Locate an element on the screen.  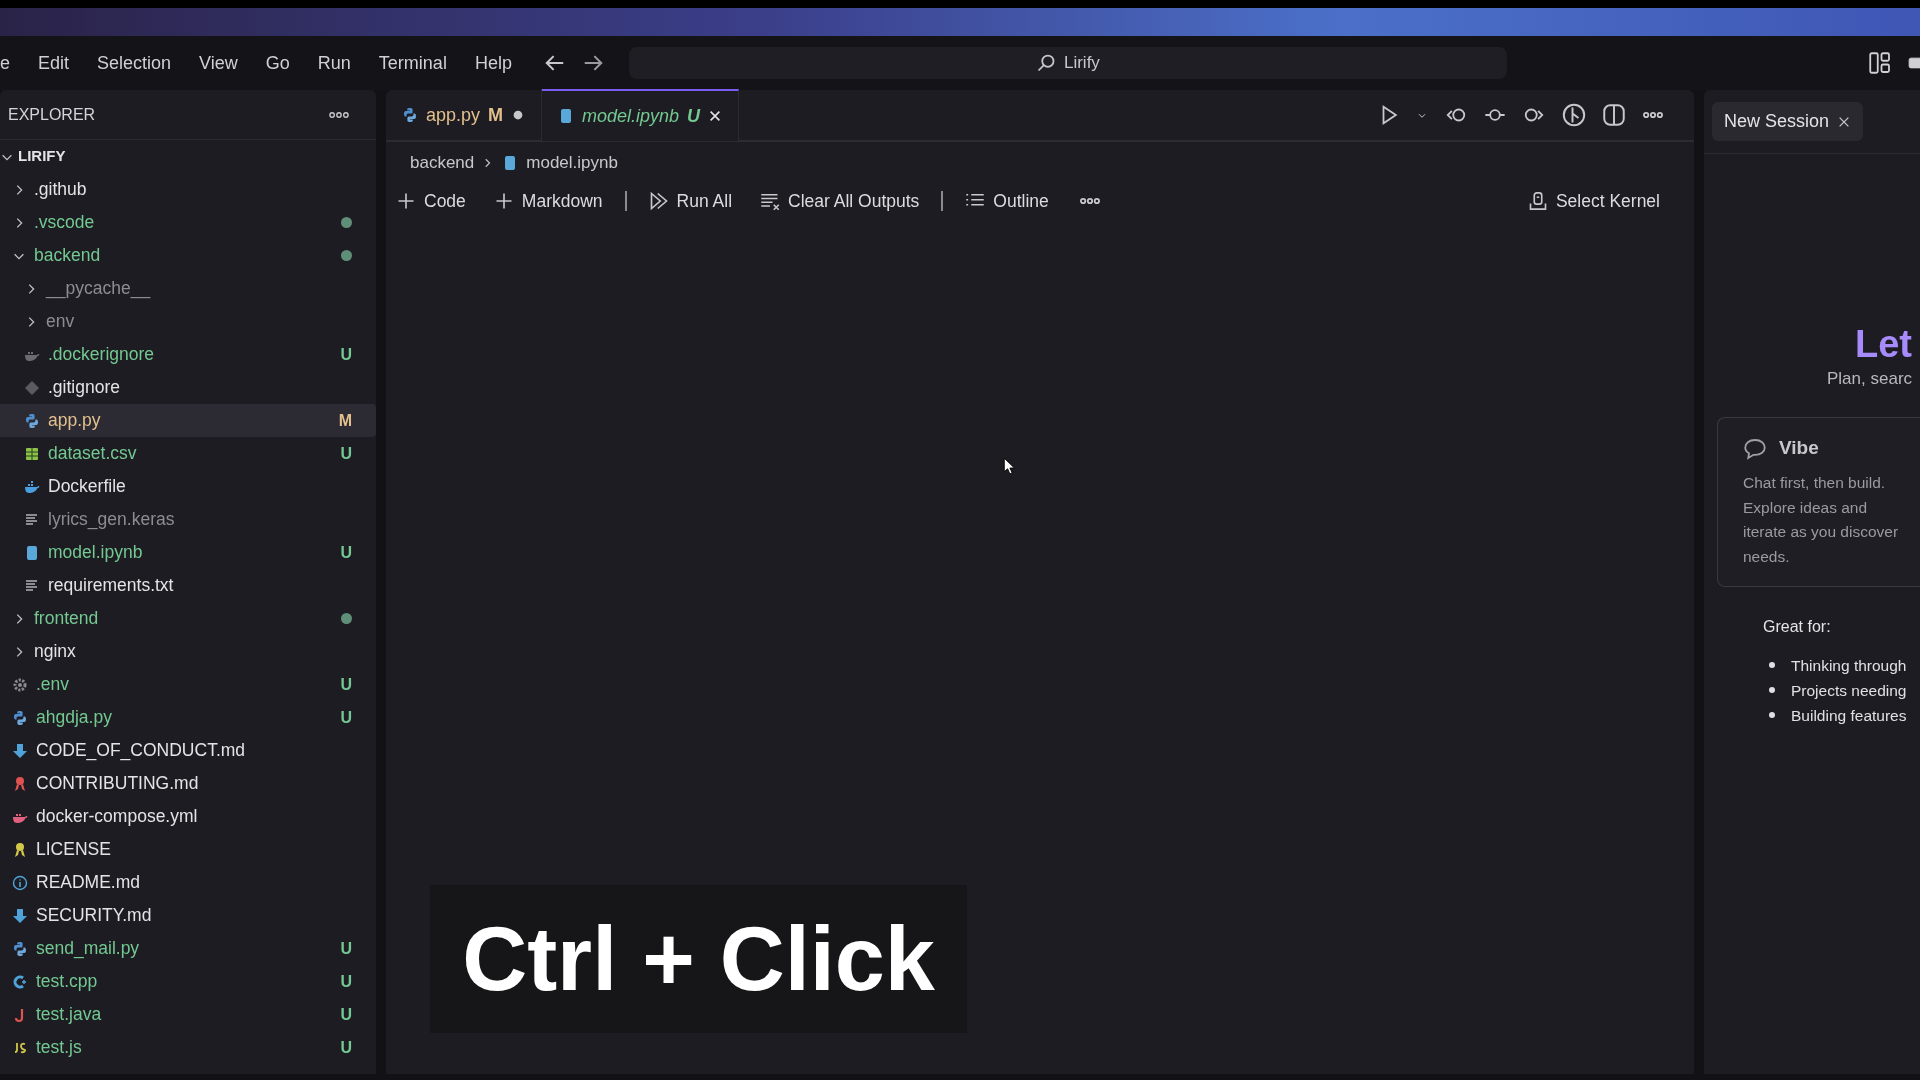
menu-item: View is located at coordinates (218, 63).